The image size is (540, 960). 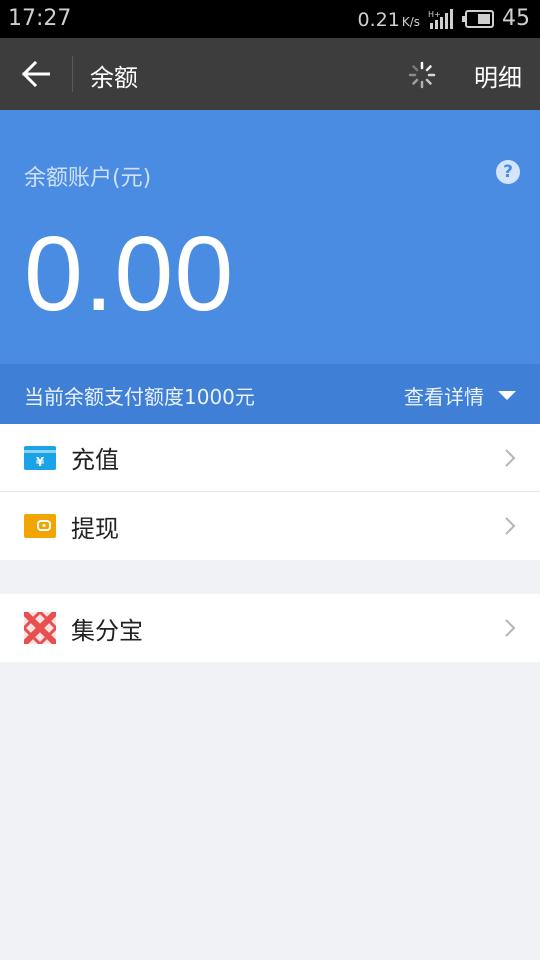 I want to click on menu-item-recharge: ¥ 充值, so click(x=270, y=458).